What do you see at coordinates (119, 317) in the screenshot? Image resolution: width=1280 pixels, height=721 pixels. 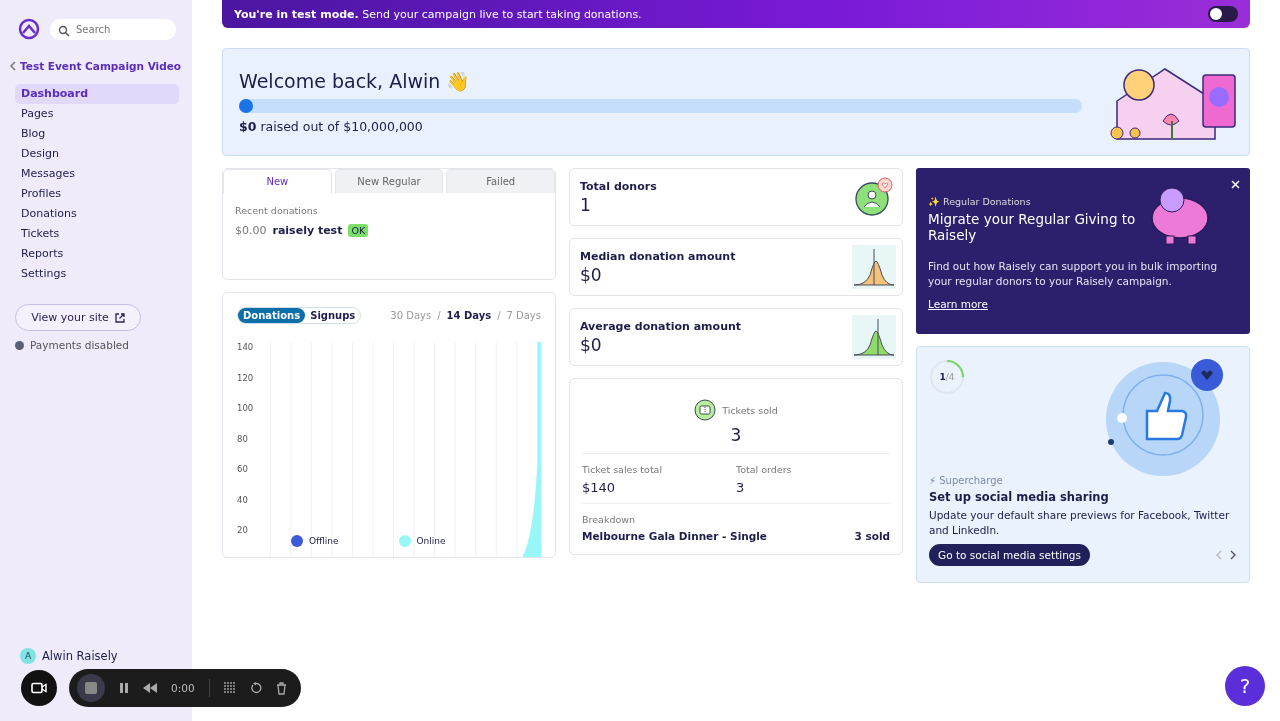 I see `external-link-icon` at bounding box center [119, 317].